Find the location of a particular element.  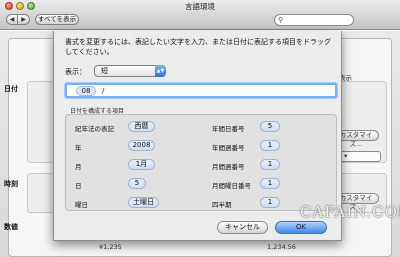

element-label: 四半期 is located at coordinates (222, 205).